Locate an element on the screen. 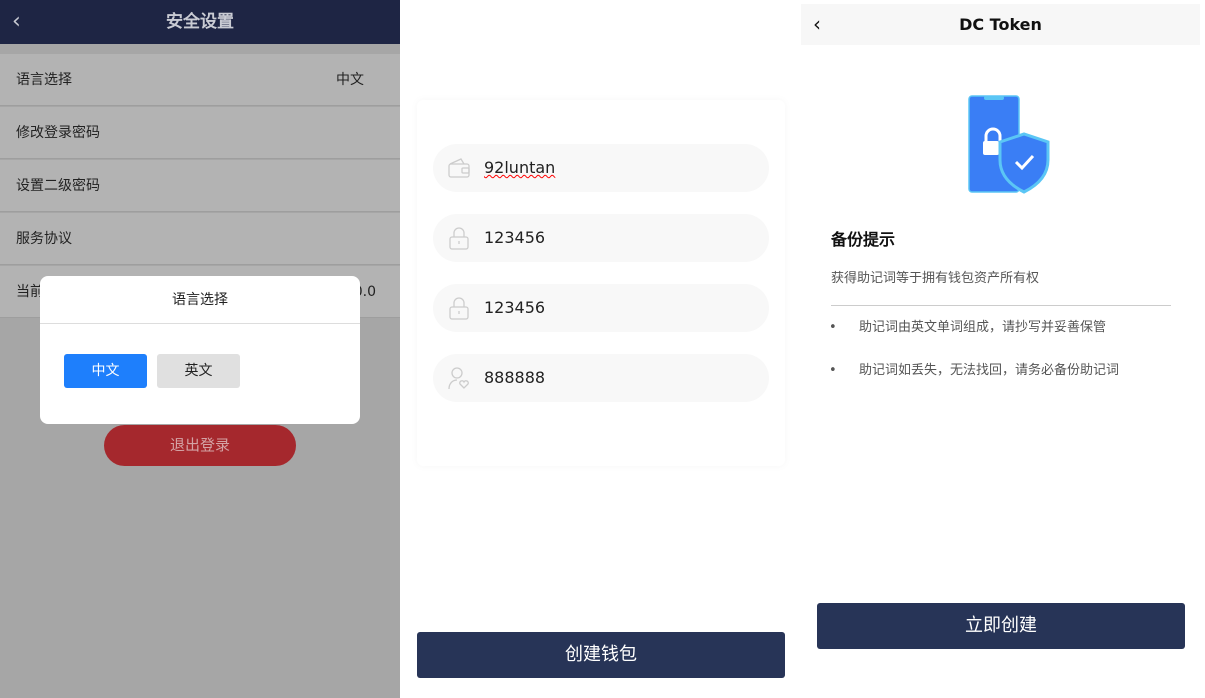 Image resolution: width=1205 pixels, height=698 pixels. header: ‹ 安全设置 is located at coordinates (200, 22).